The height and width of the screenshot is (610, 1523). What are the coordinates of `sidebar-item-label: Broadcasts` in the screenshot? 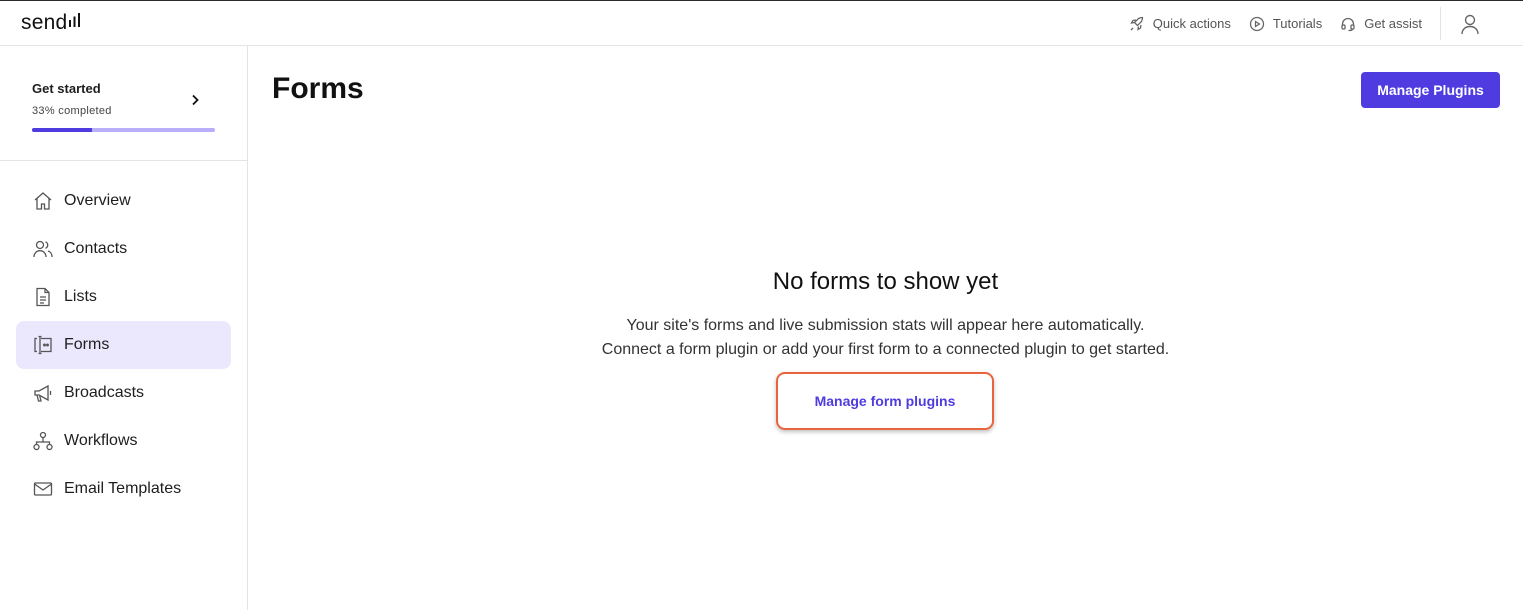 It's located at (104, 392).